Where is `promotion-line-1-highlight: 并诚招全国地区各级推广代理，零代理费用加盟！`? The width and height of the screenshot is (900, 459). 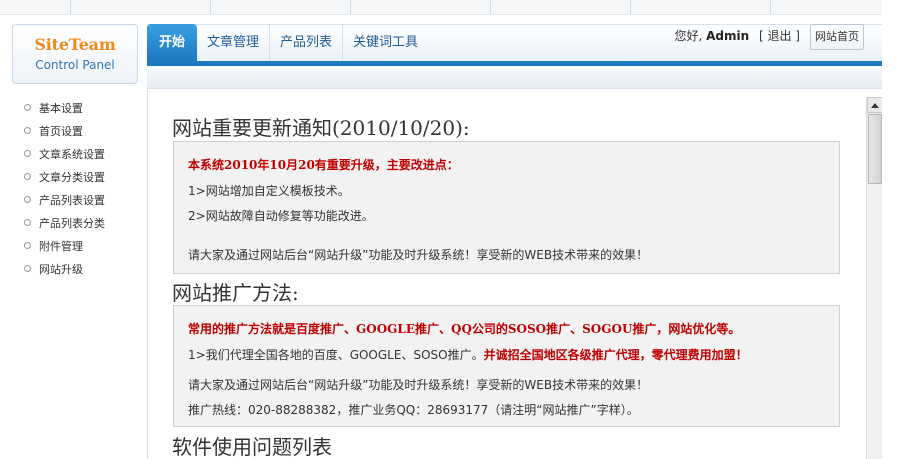 promotion-line-1-highlight: 并诚招全国地区各级推广代理，零代理费用加盟！ is located at coordinates (615, 355).